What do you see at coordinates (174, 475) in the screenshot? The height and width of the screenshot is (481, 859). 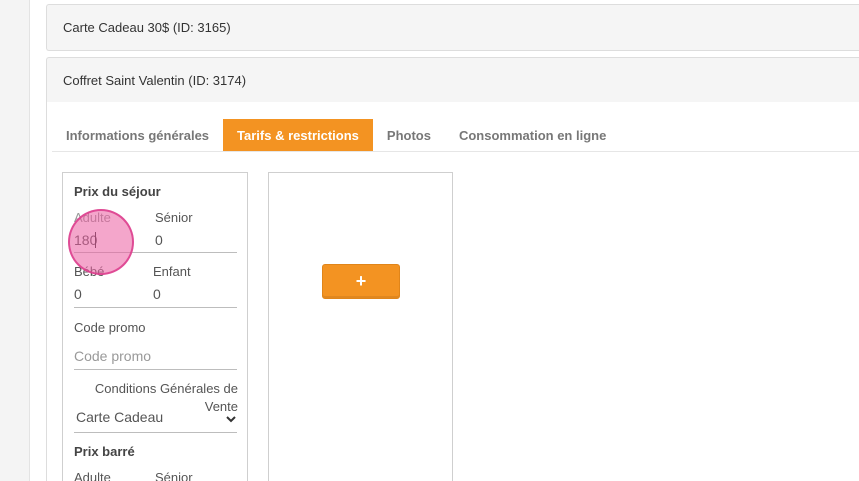 I see `prix-barre-senior-label: Sénior` at bounding box center [174, 475].